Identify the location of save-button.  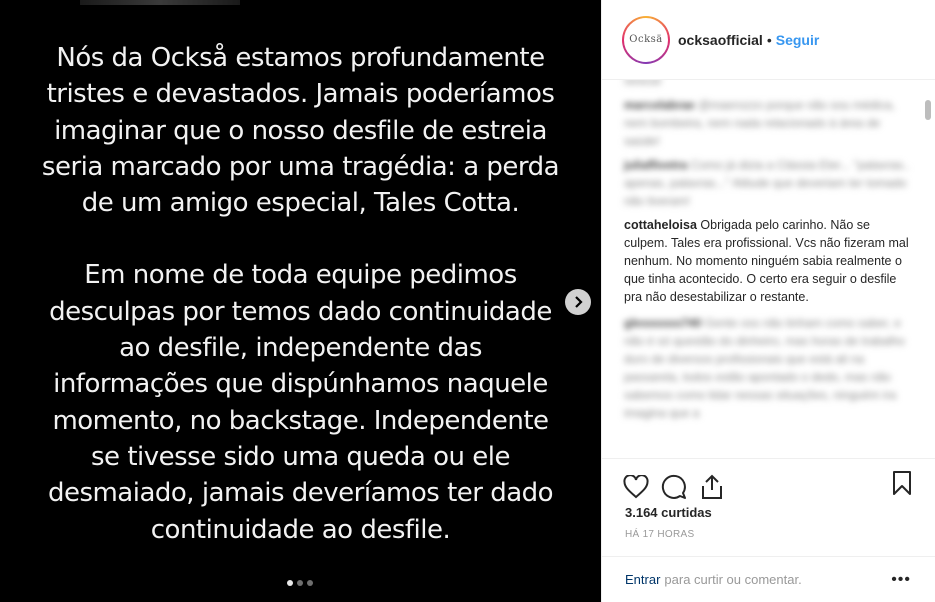
(902, 483).